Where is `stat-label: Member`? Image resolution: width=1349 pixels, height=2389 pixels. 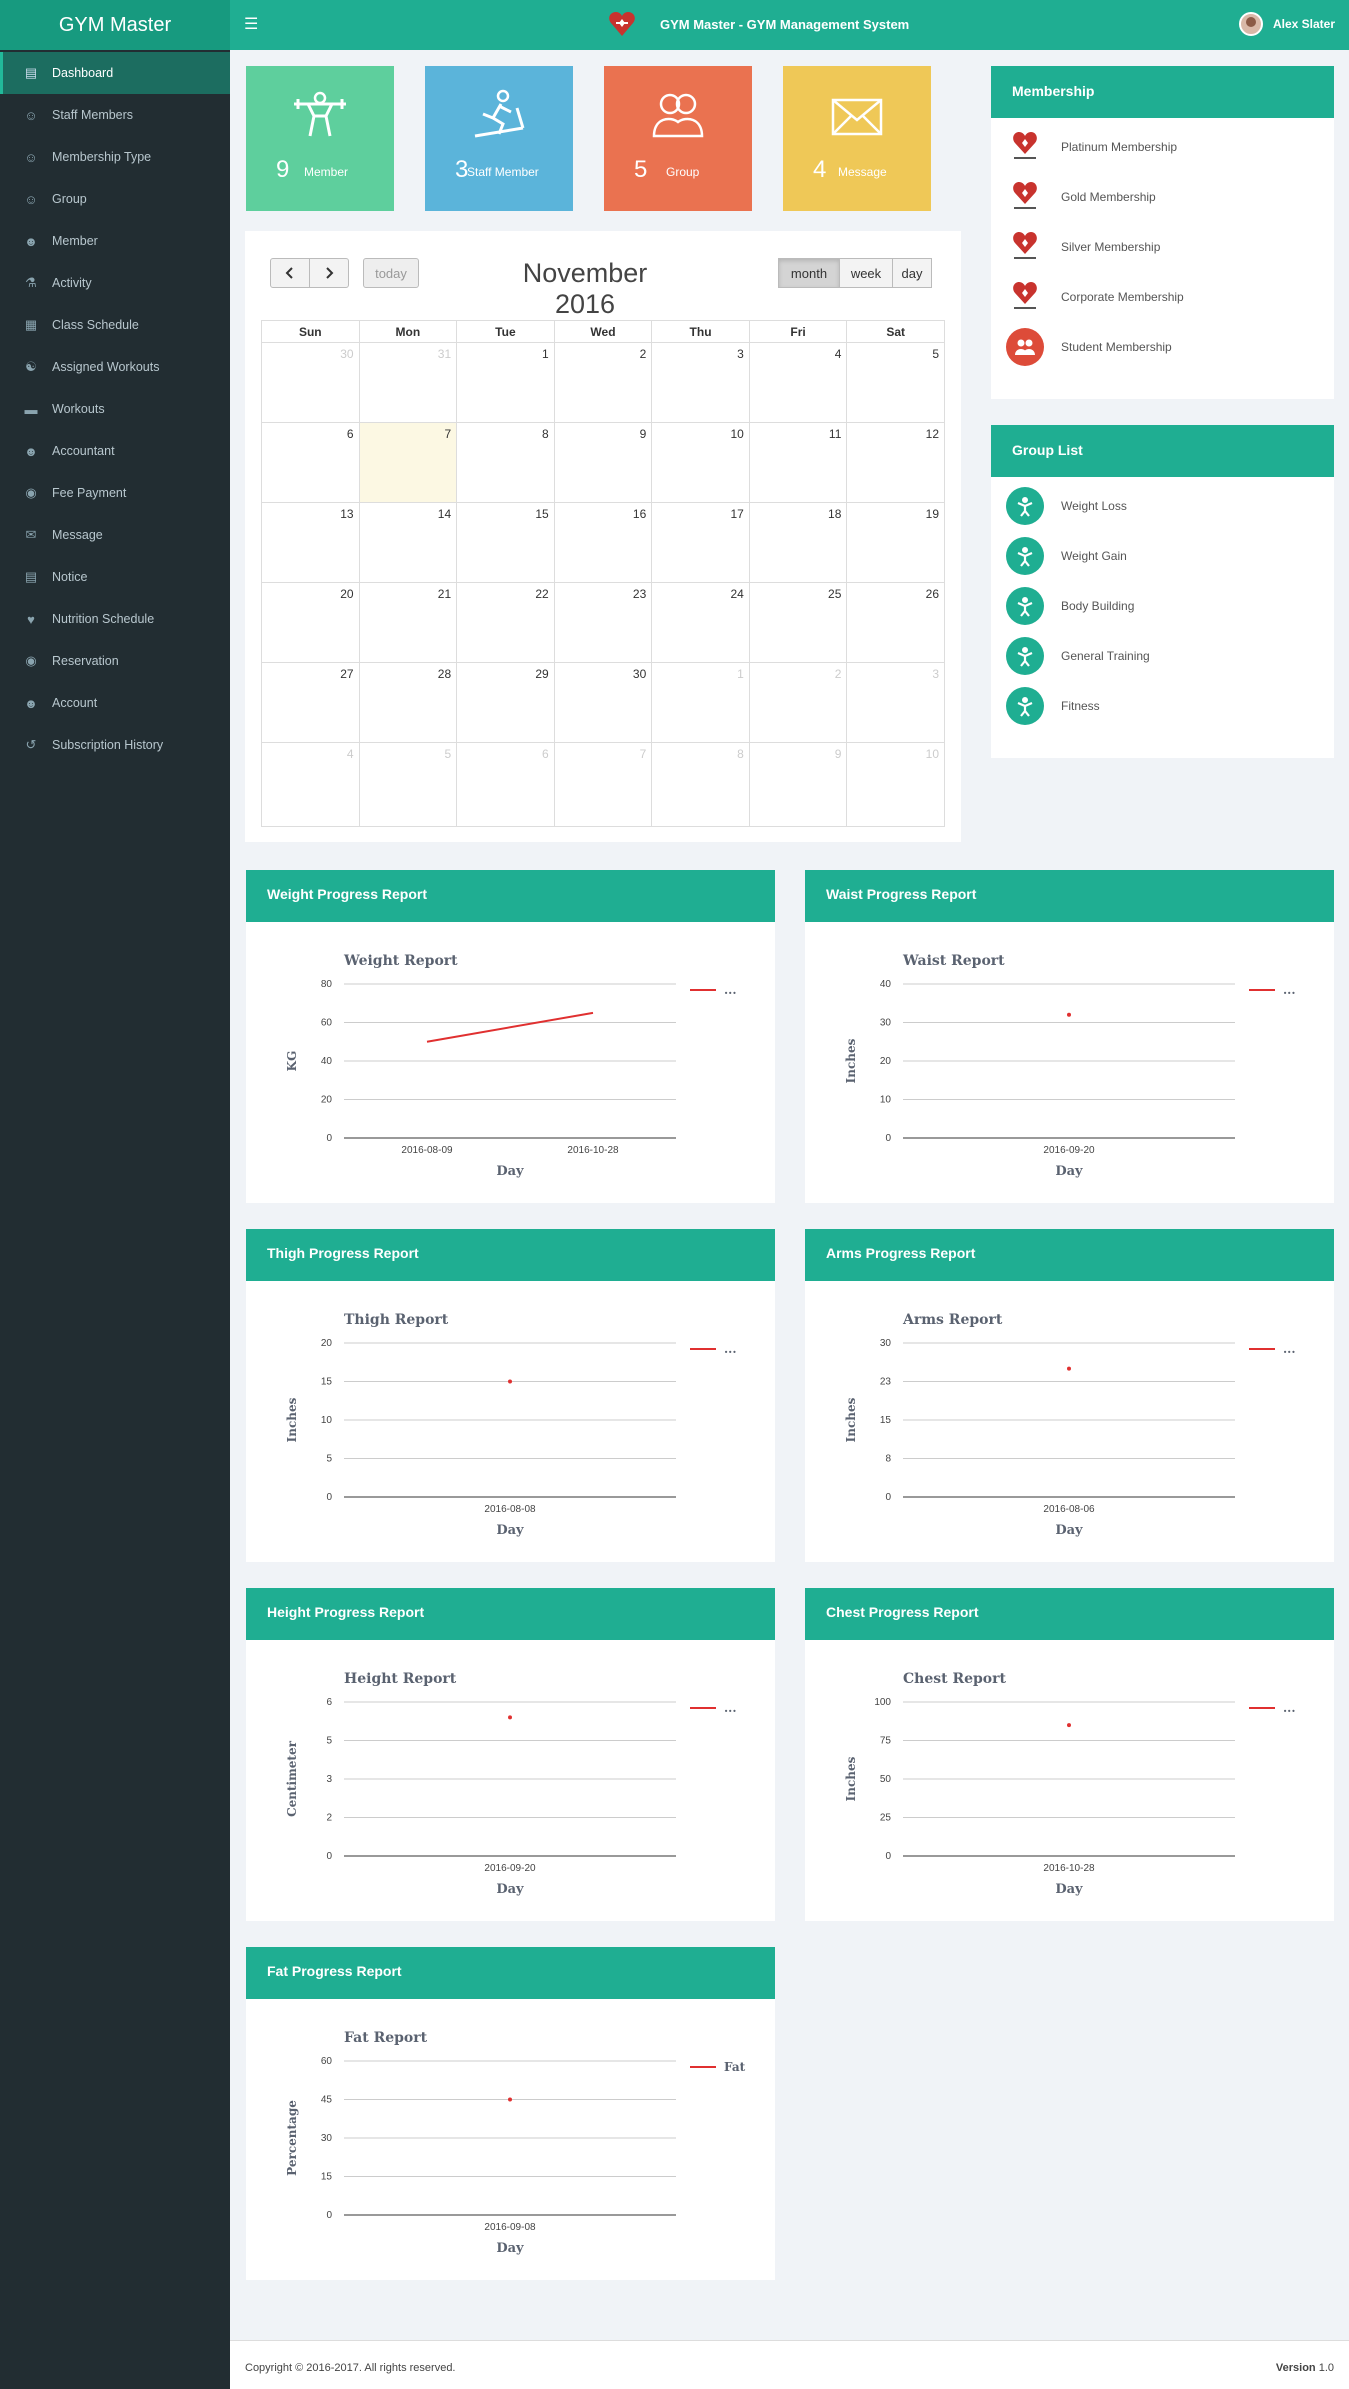
stat-label: Member is located at coordinates (326, 172).